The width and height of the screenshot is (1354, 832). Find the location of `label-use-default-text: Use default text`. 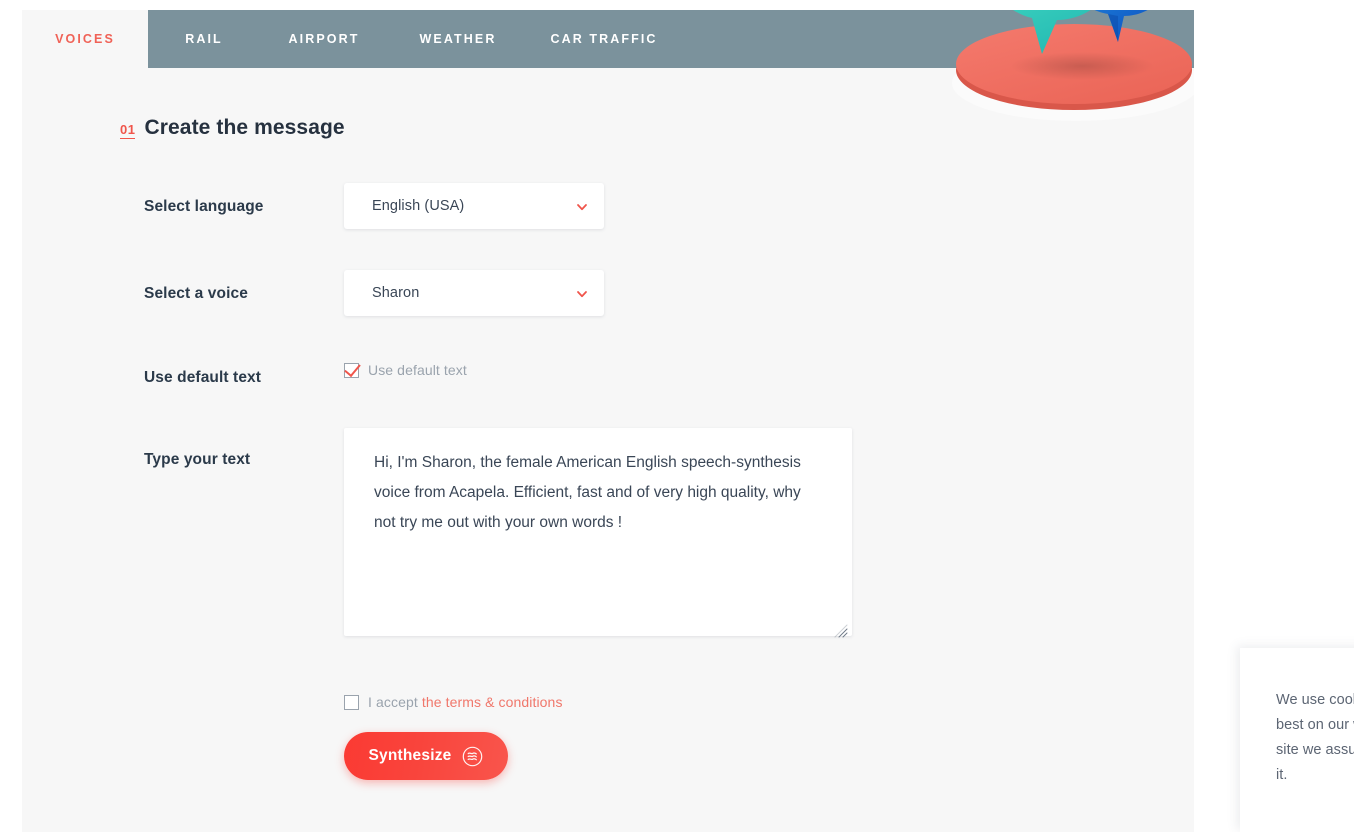

label-use-default-text: Use default text is located at coordinates (203, 377).